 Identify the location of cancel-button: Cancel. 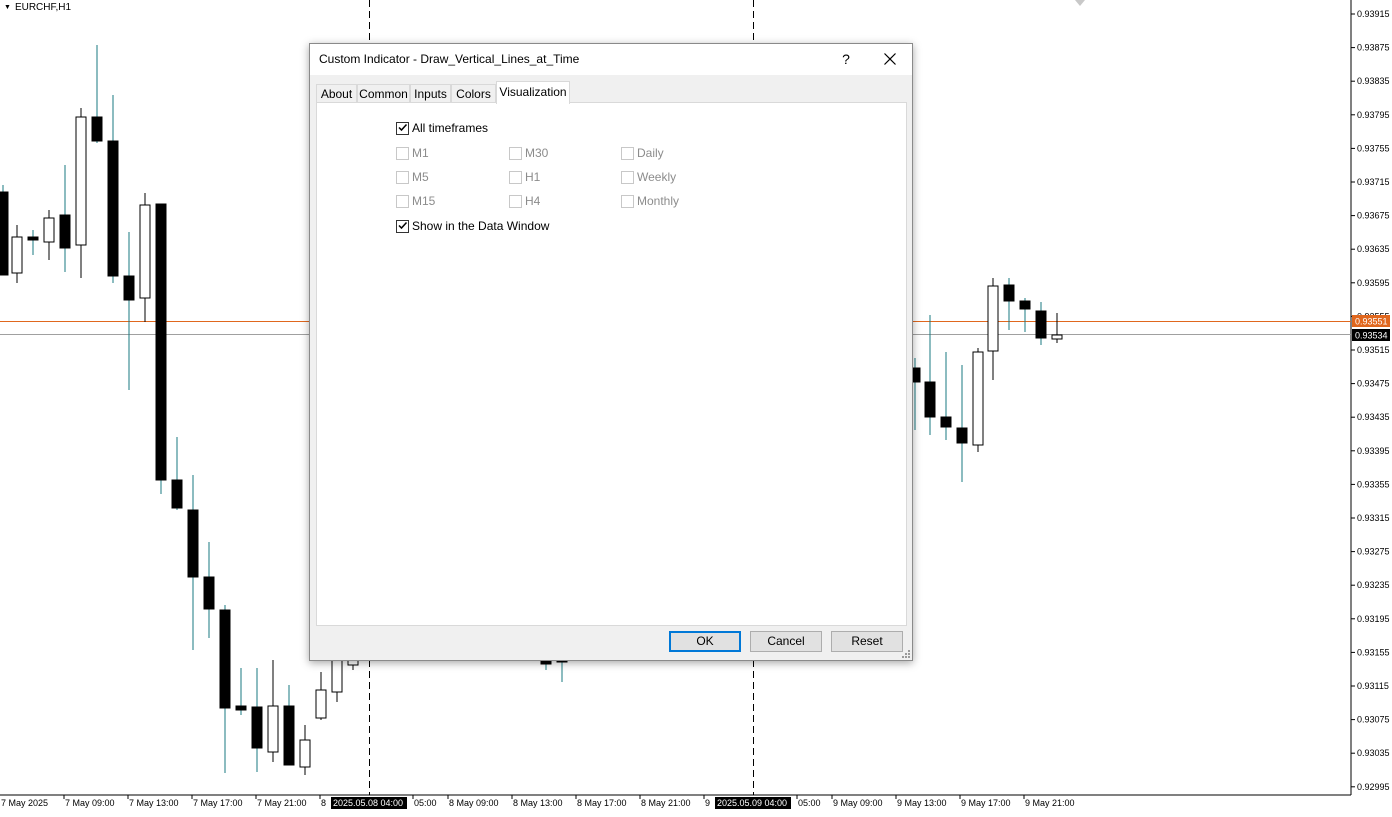
(786, 641).